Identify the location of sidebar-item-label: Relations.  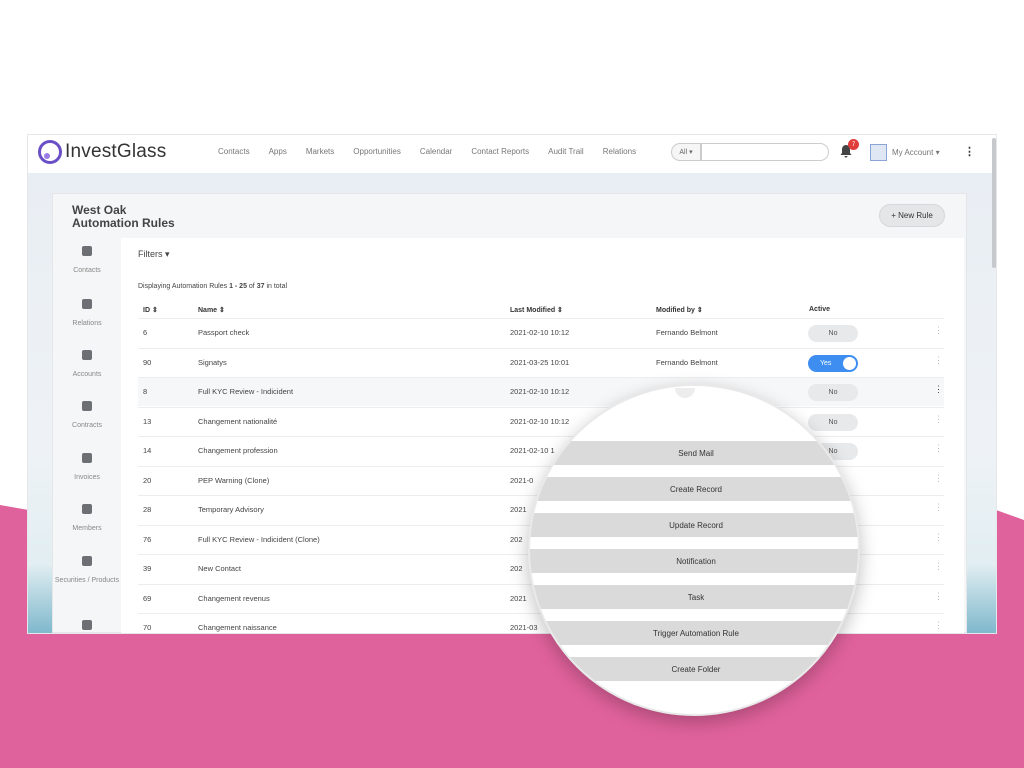
(87, 323).